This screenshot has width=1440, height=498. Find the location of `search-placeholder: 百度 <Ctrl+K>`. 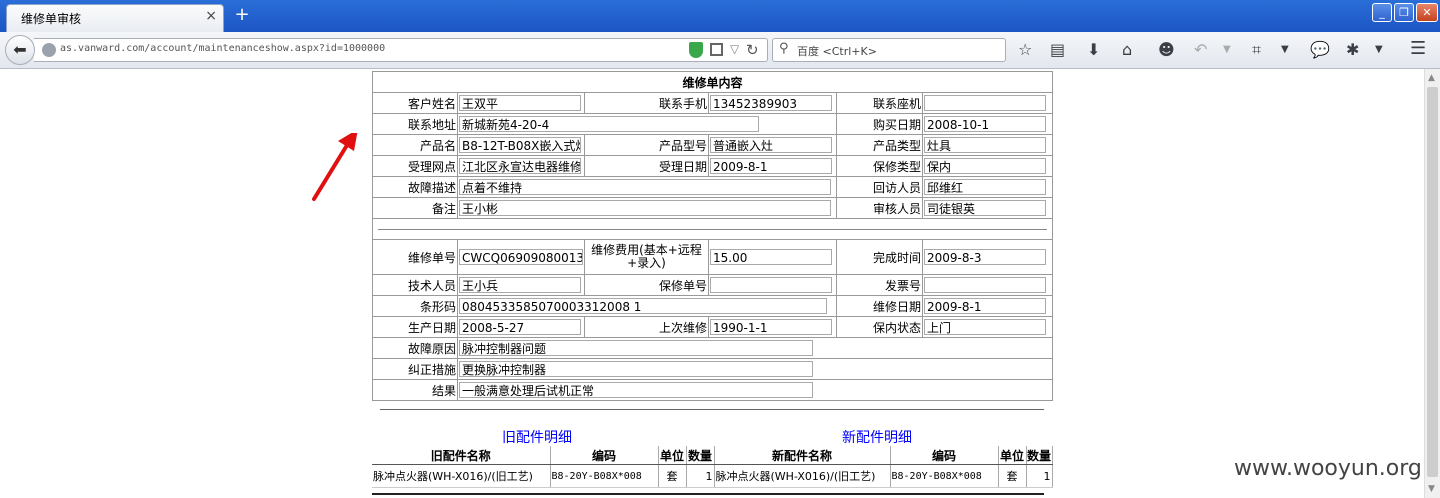

search-placeholder: 百度 <Ctrl+K> is located at coordinates (837, 51).